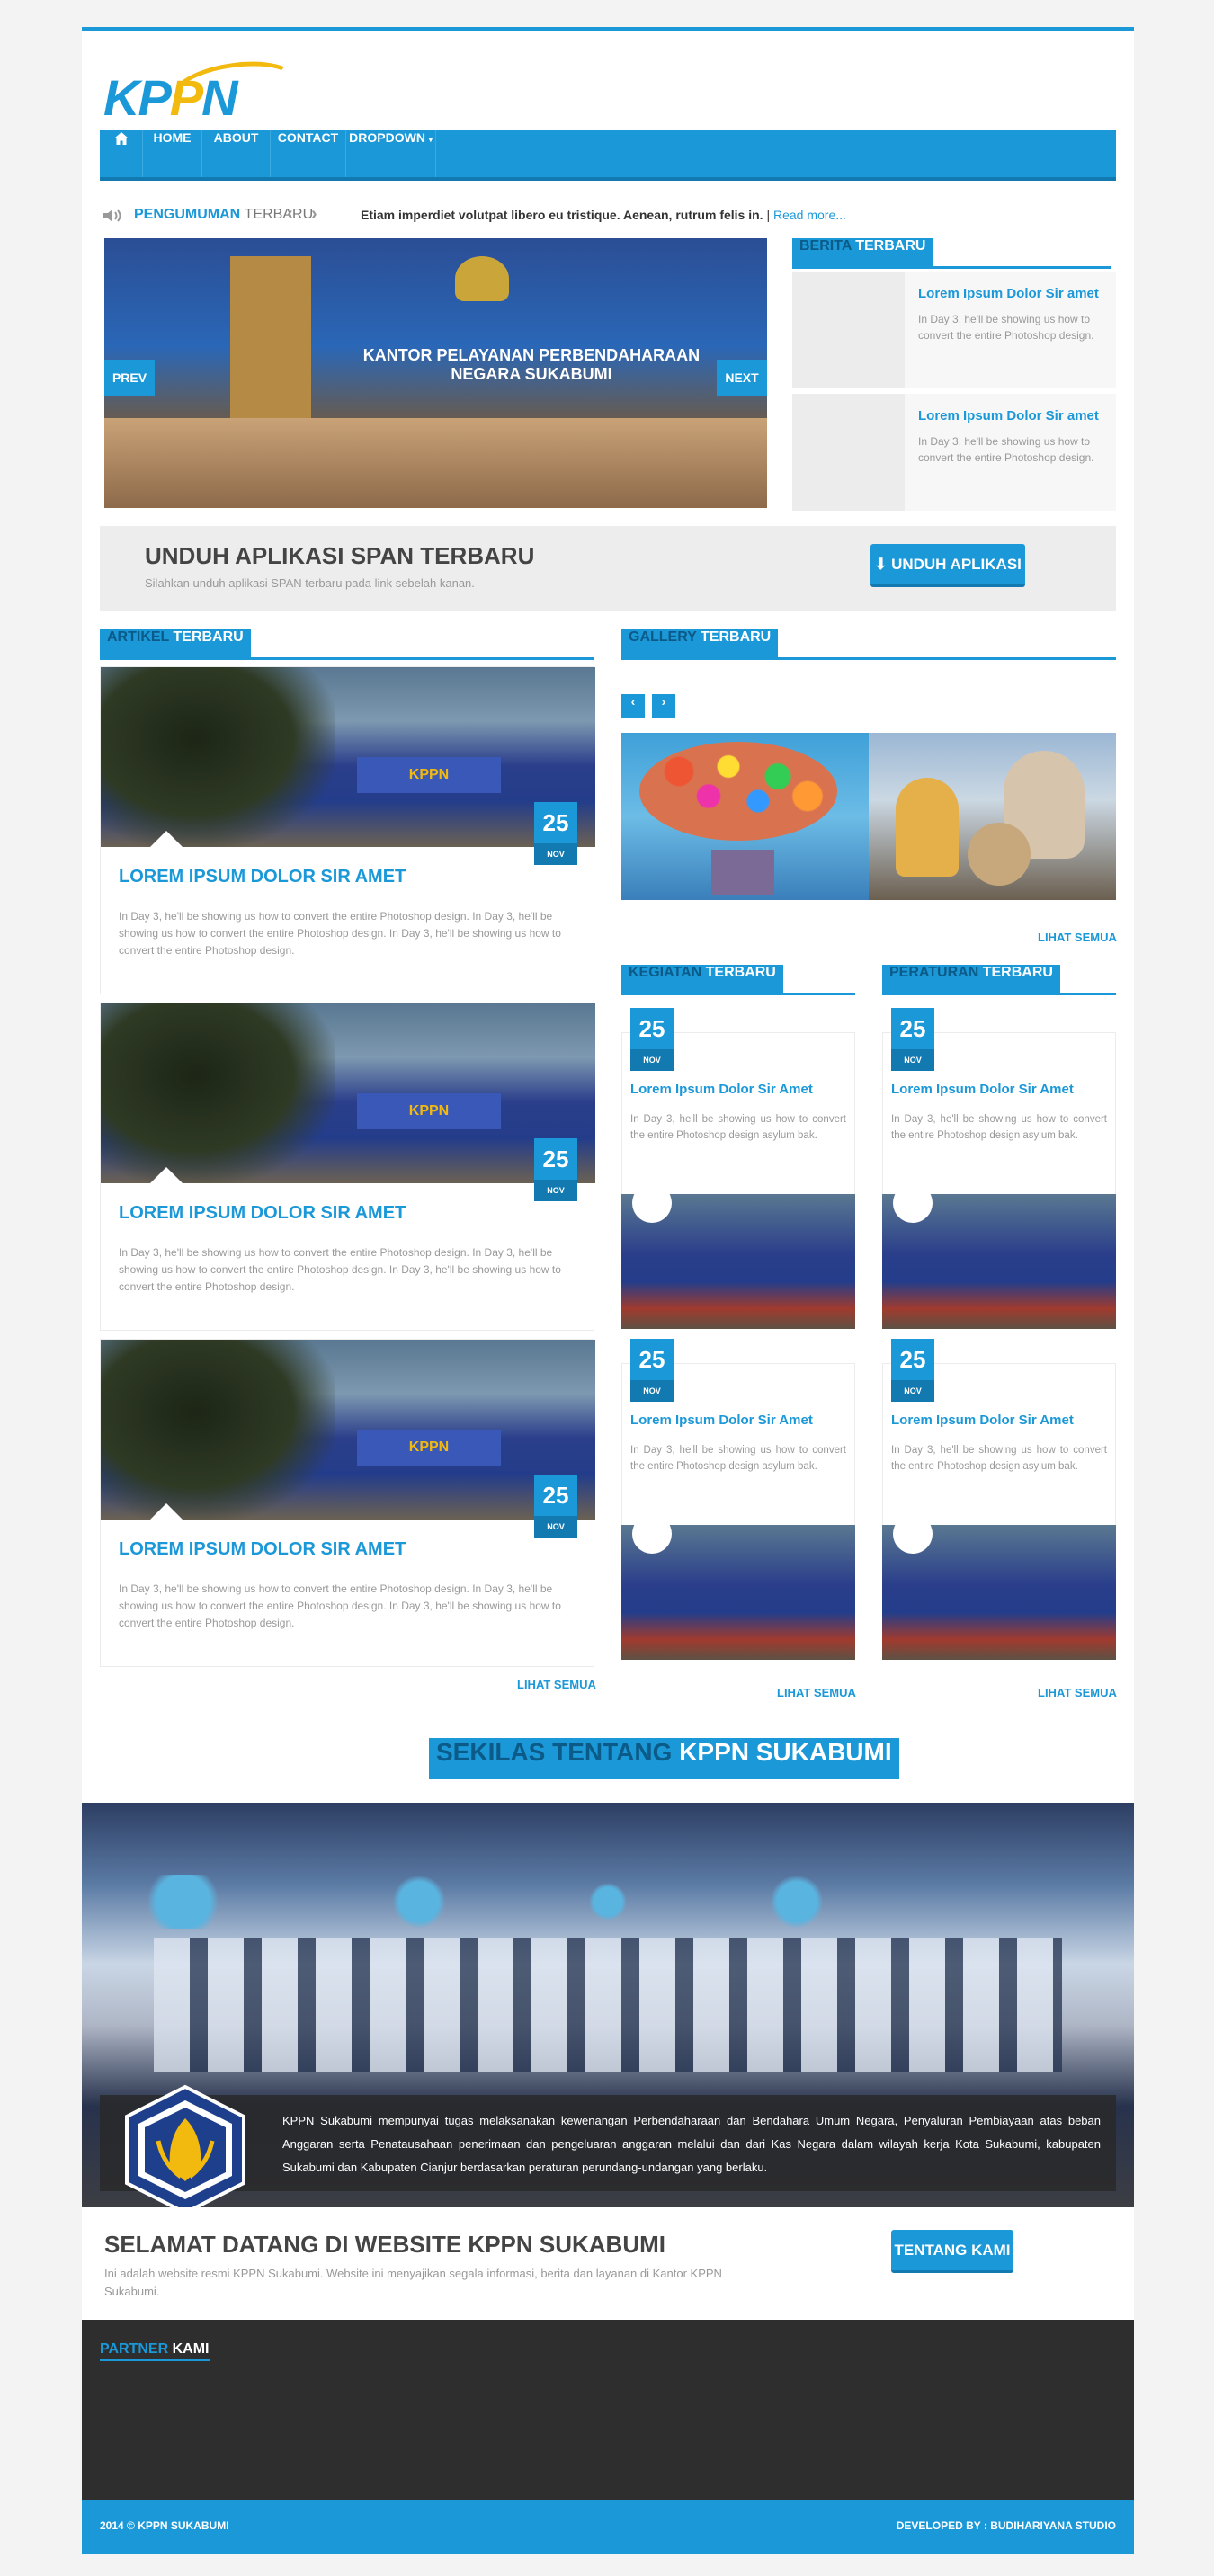 Image resolution: width=1214 pixels, height=2576 pixels. I want to click on gallery-prev-button: ‹, so click(633, 706).